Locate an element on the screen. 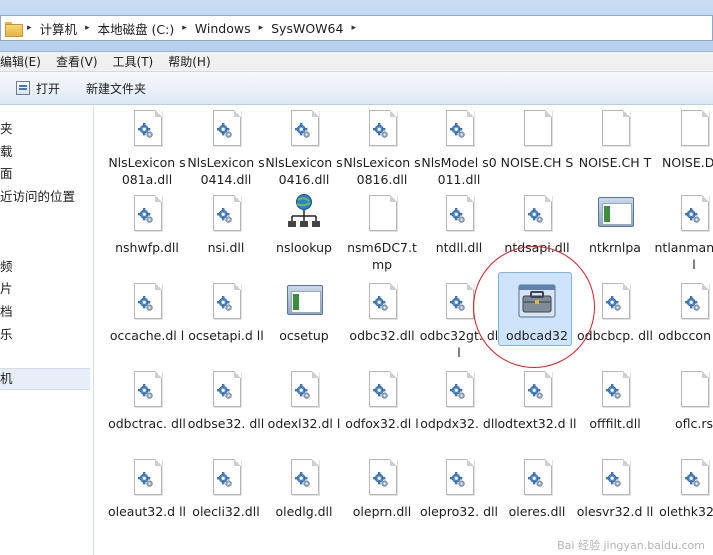  open-label: 打开 is located at coordinates (48, 88).